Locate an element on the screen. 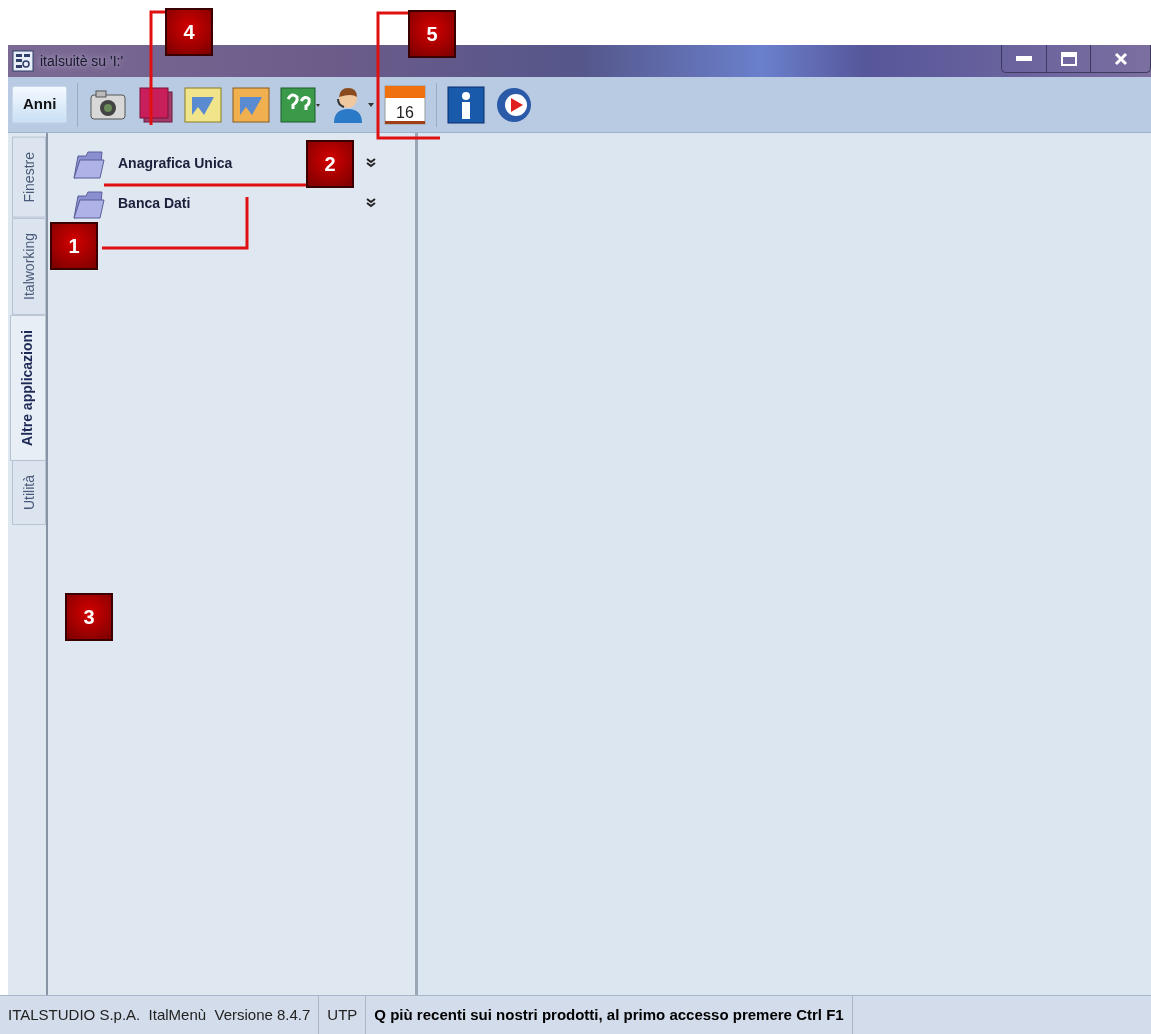 The height and width of the screenshot is (1034, 1151). window-title: italsuitè su 'I:' is located at coordinates (82, 61).